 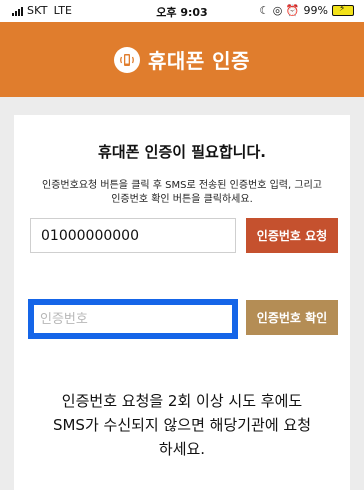 I want to click on request-code-button: 인증번호 요청, so click(x=292, y=235).